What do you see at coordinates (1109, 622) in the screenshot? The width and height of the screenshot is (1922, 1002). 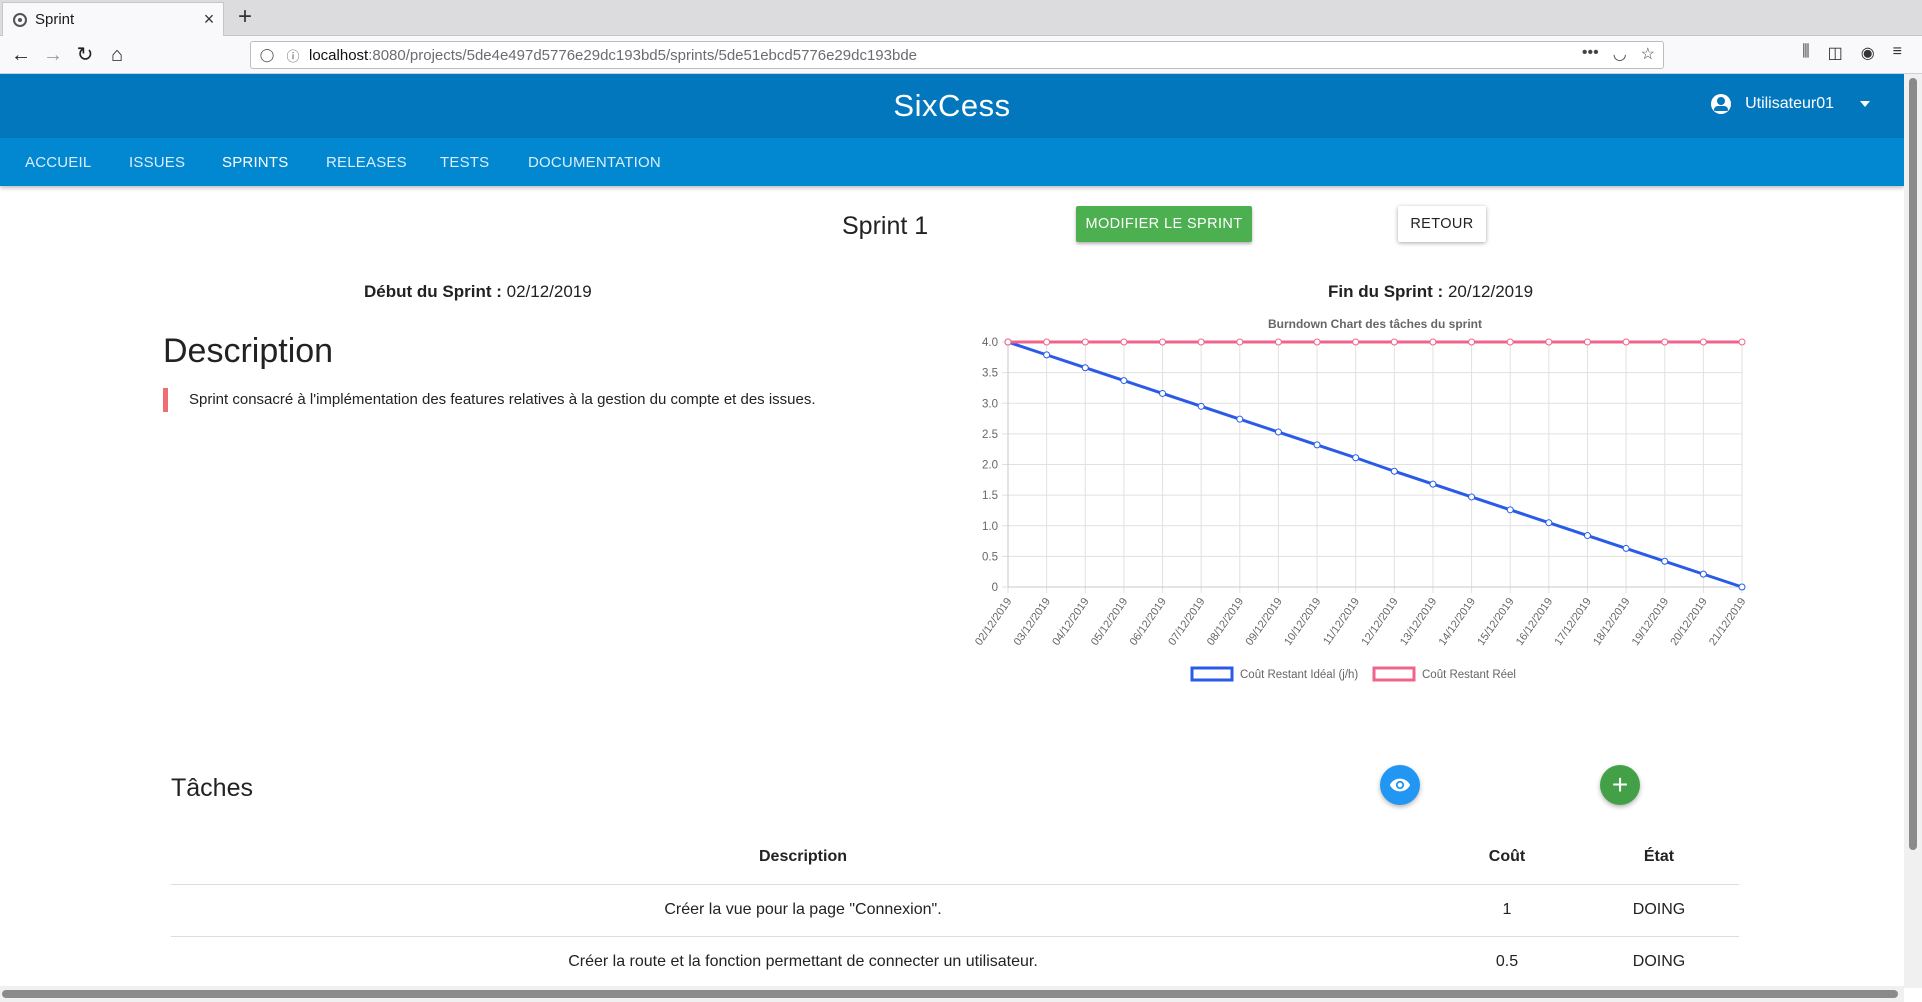 I see `x-tick-label: 05/12/2019` at bounding box center [1109, 622].